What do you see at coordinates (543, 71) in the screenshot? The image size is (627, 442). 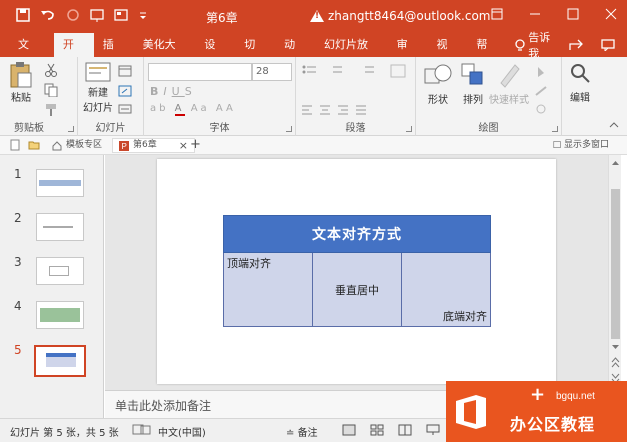 I see `shape-fill-icon` at bounding box center [543, 71].